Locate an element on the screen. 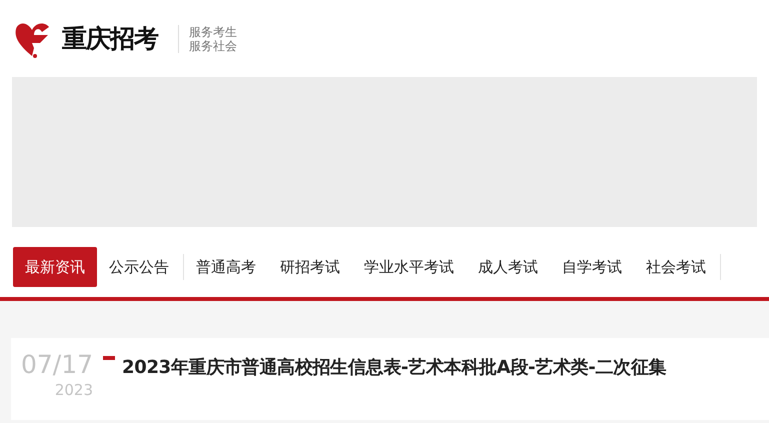  news-date: 07/17 is located at coordinates (56, 365).